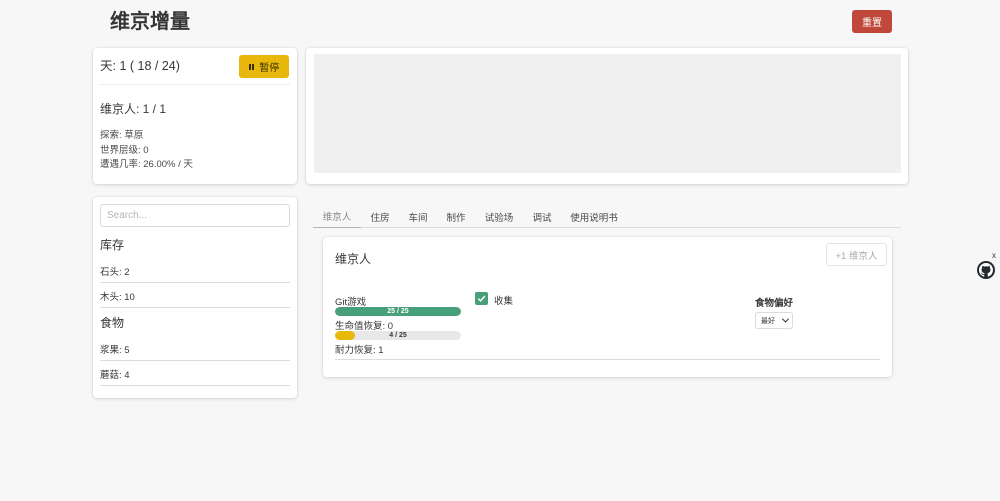  I want to click on pause-button: 暂停, so click(264, 66).